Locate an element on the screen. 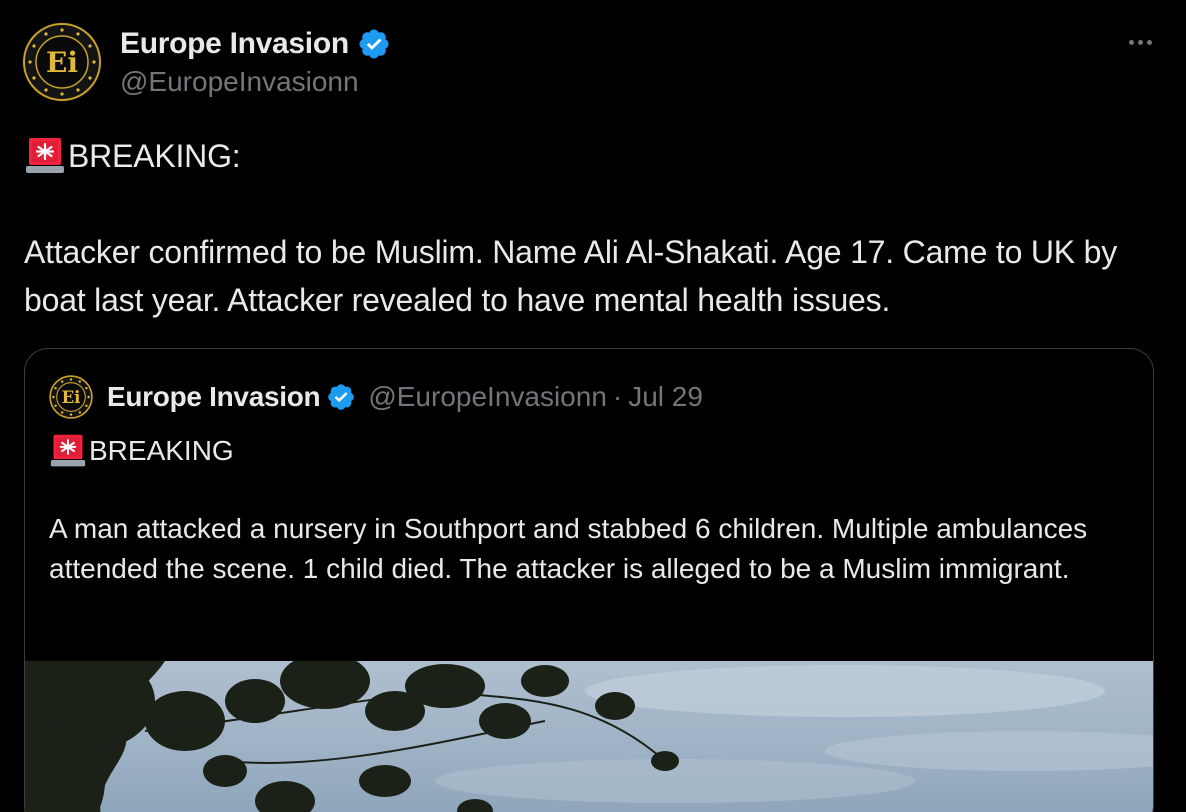 The width and height of the screenshot is (1186, 812). author-avatar: Ei is located at coordinates (62, 62).